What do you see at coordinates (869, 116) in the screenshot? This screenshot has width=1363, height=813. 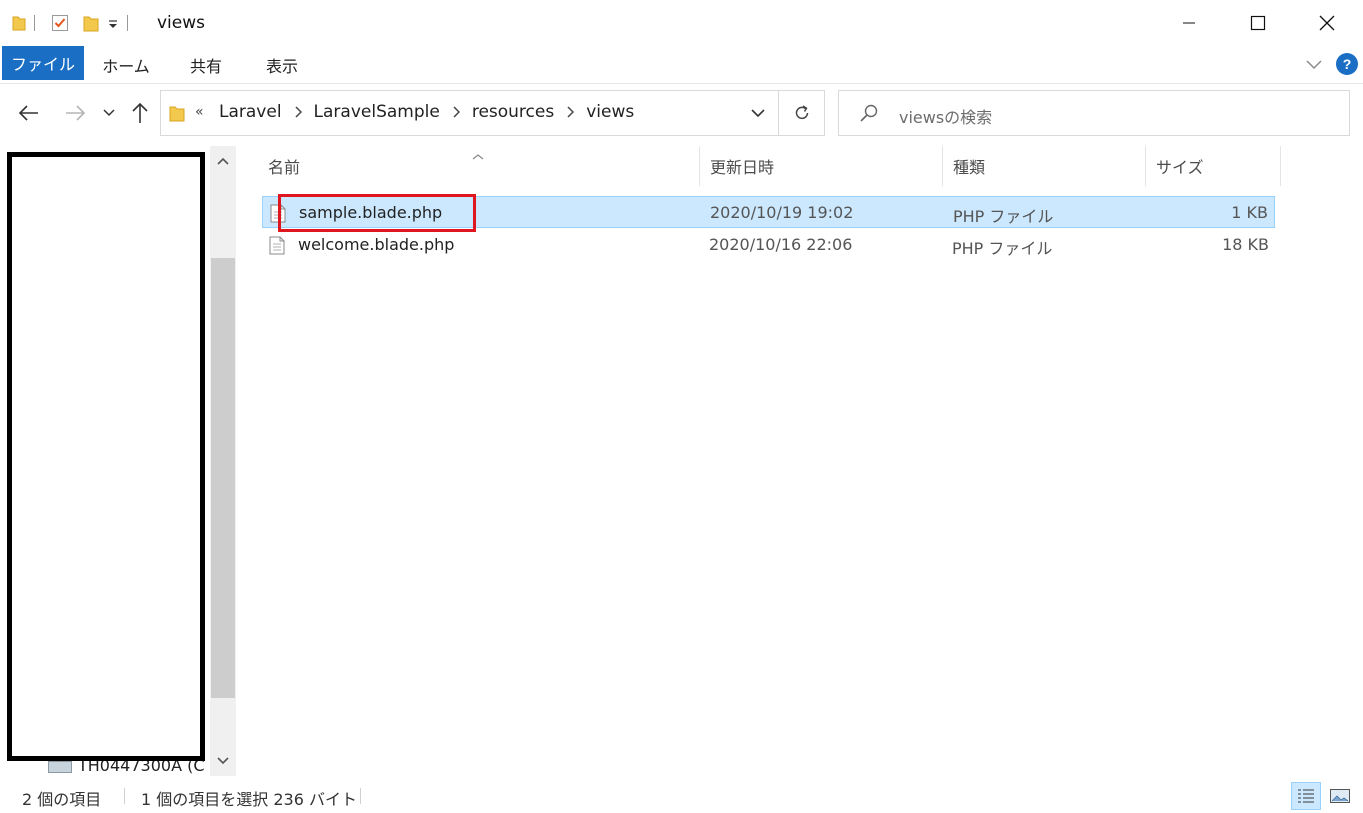 I see `search-icon` at bounding box center [869, 116].